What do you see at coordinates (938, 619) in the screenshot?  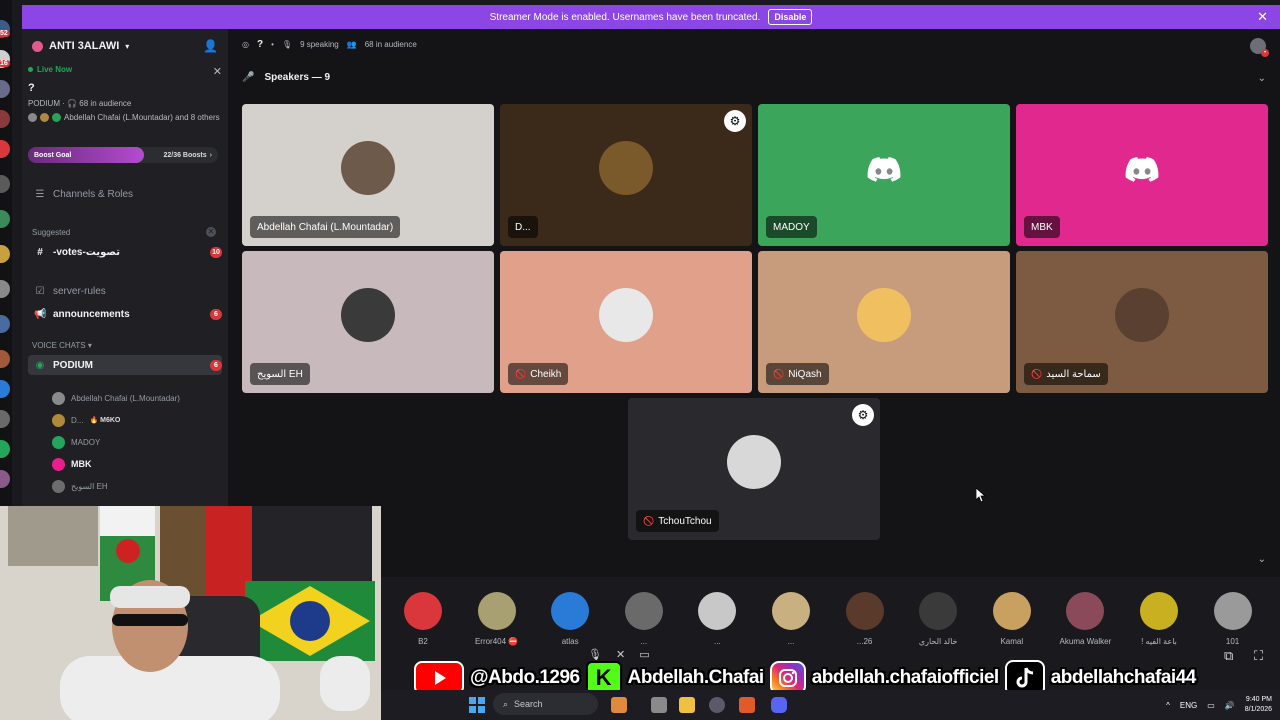 I see `audience-member: خالد الحاري` at bounding box center [938, 619].